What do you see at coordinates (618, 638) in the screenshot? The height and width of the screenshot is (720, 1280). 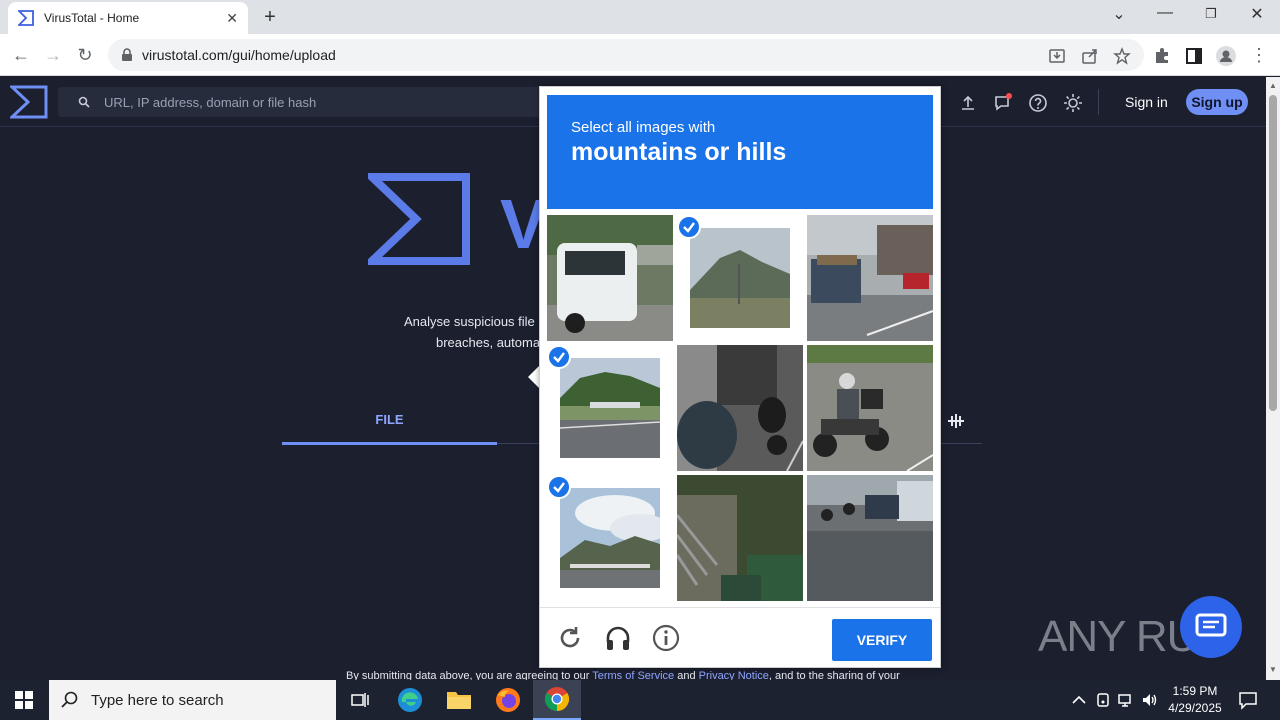 I see `audio-challenge-icon` at bounding box center [618, 638].